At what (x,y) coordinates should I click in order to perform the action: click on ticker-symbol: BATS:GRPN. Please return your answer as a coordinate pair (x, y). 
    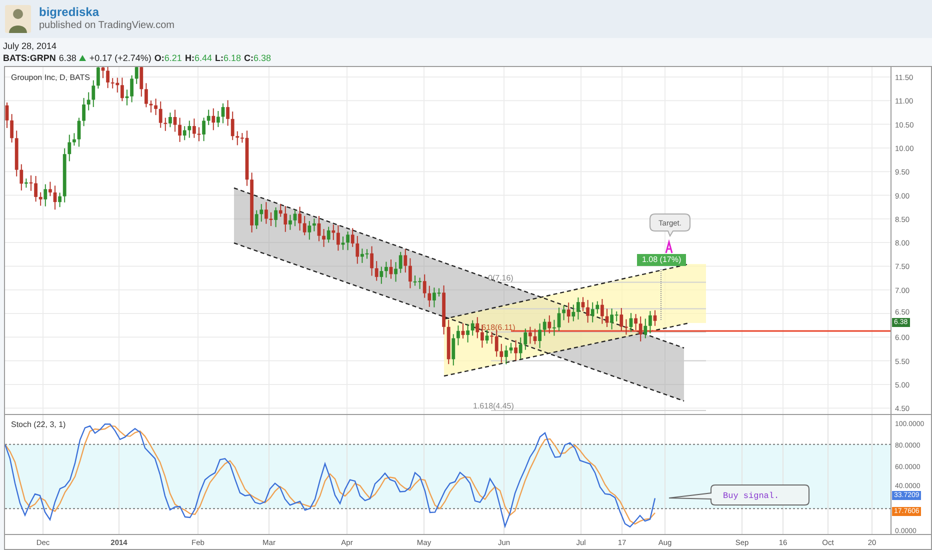
    Looking at the image, I should click on (29, 58).